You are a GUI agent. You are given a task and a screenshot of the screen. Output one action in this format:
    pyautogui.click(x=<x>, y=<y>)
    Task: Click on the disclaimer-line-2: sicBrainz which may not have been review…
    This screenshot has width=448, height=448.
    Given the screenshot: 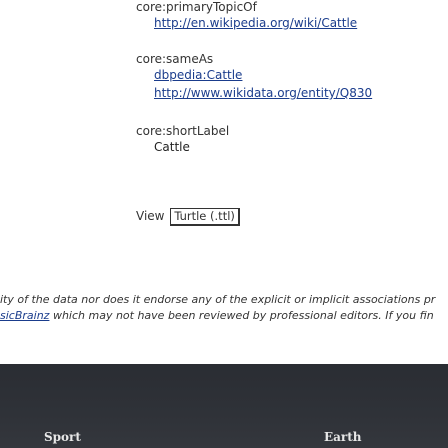 What is the action you would take?
    pyautogui.click(x=224, y=316)
    